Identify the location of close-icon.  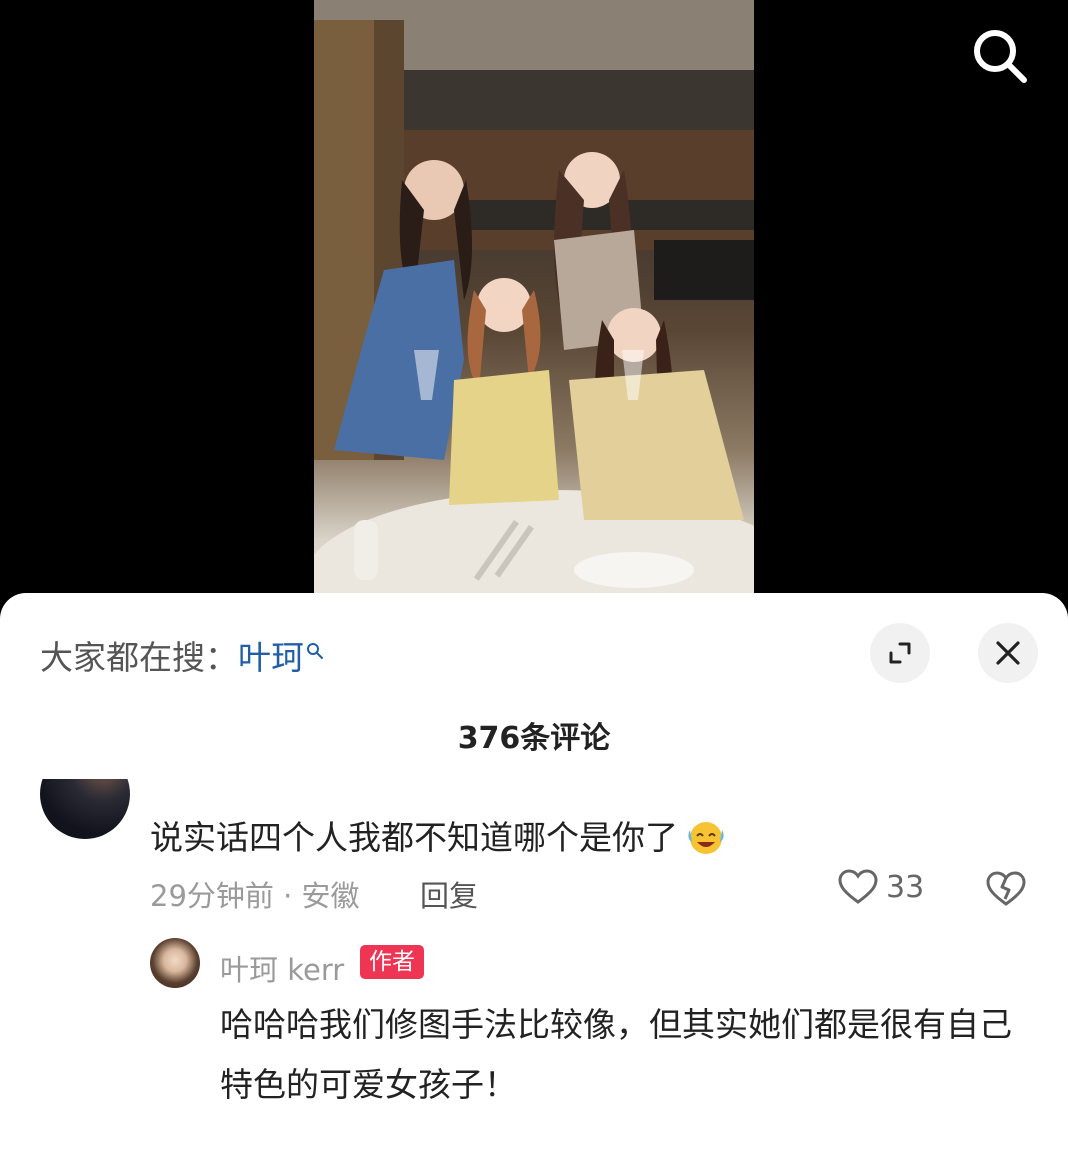
(1008, 653).